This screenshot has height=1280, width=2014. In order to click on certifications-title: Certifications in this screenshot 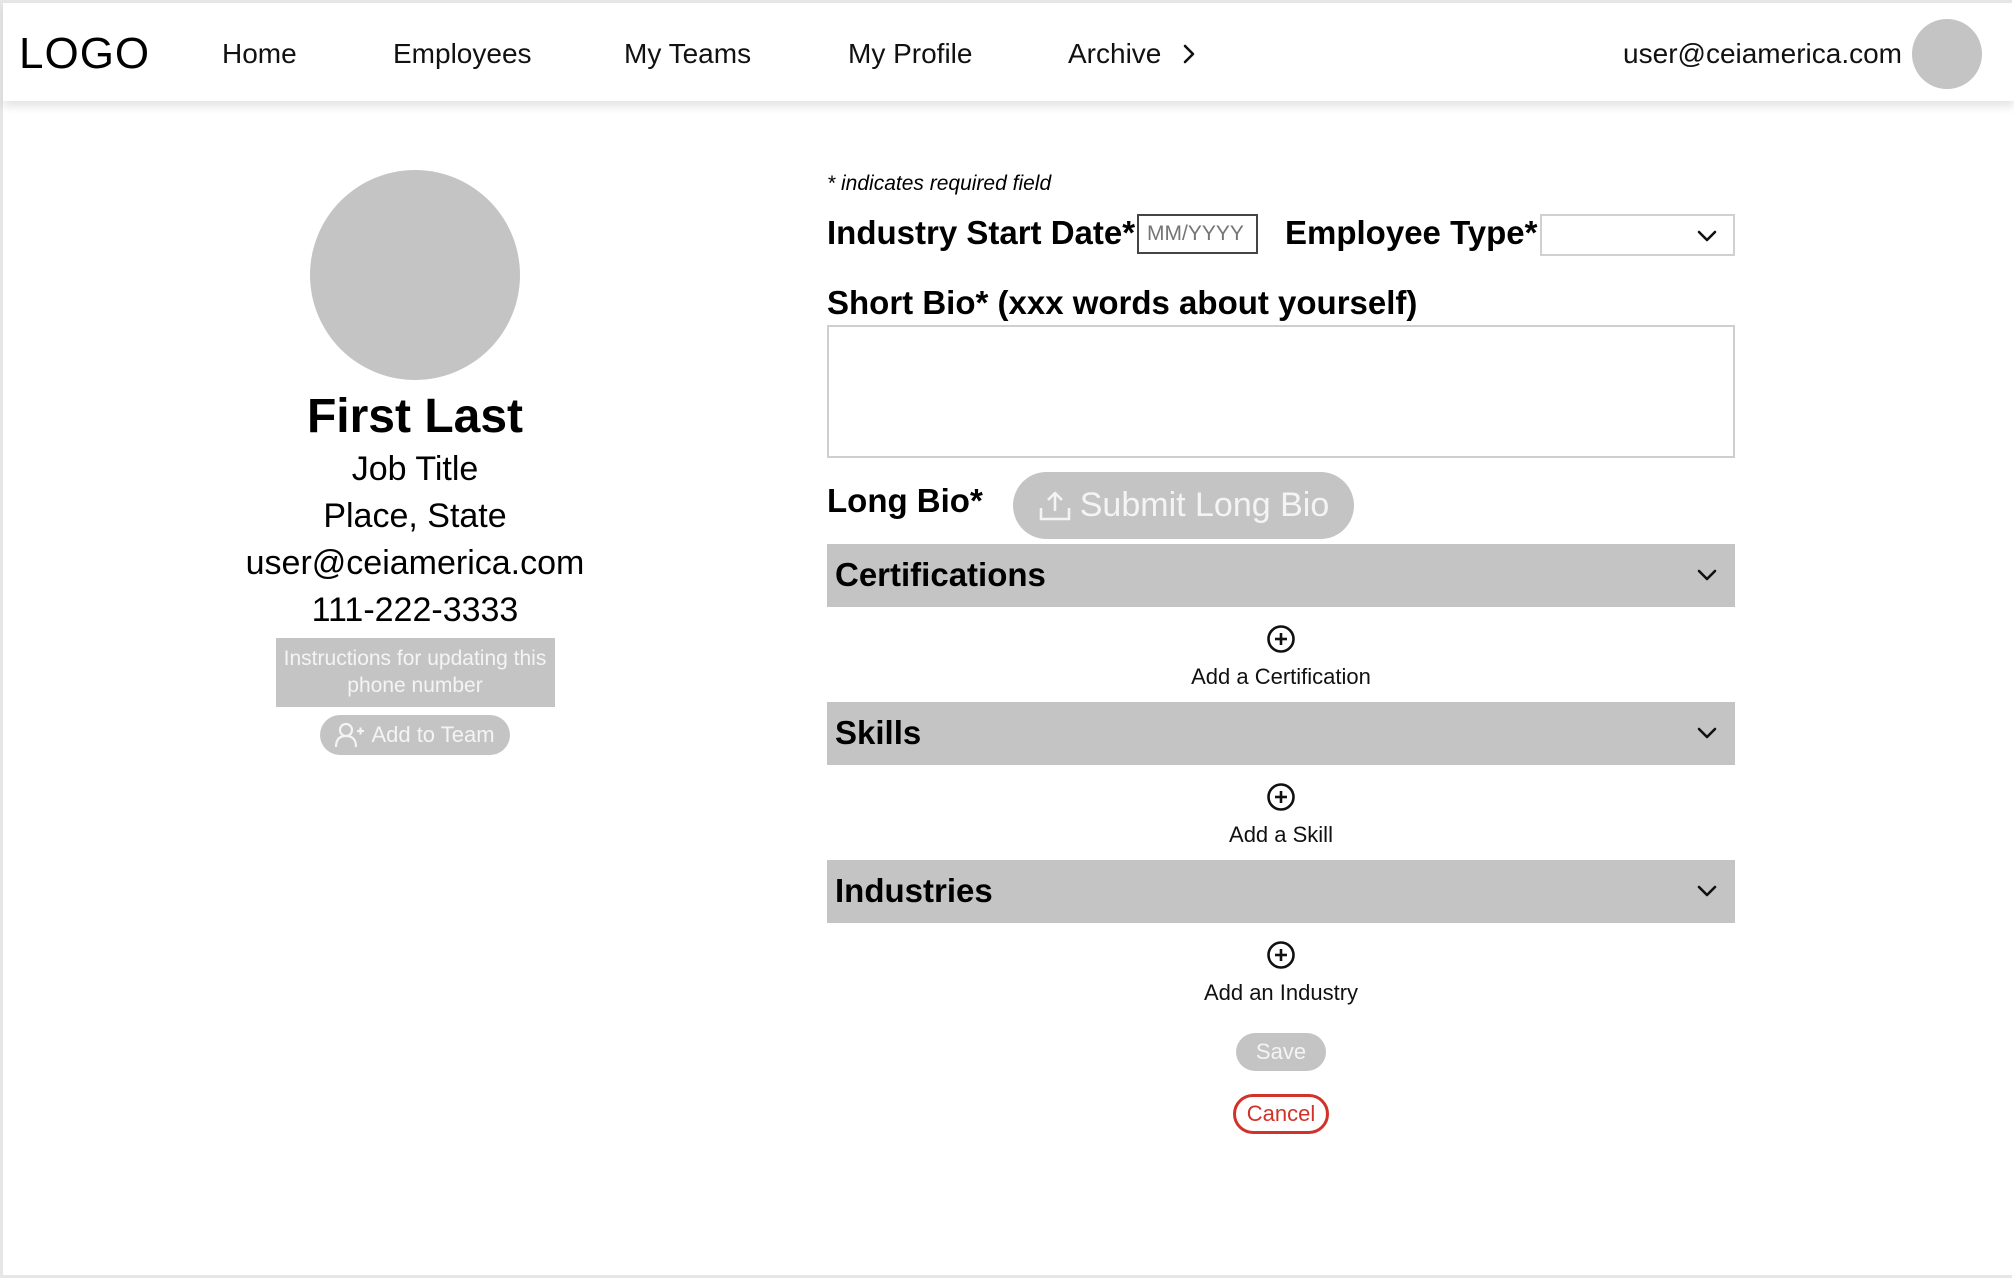, I will do `click(940, 574)`.